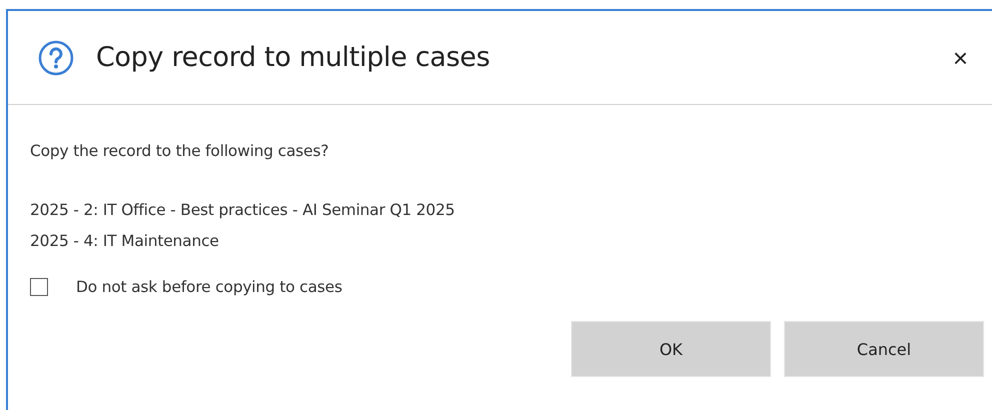 The image size is (992, 410). Describe the element at coordinates (125, 241) in the screenshot. I see `case-item: 2025 - 4: IT Maintenance` at that location.